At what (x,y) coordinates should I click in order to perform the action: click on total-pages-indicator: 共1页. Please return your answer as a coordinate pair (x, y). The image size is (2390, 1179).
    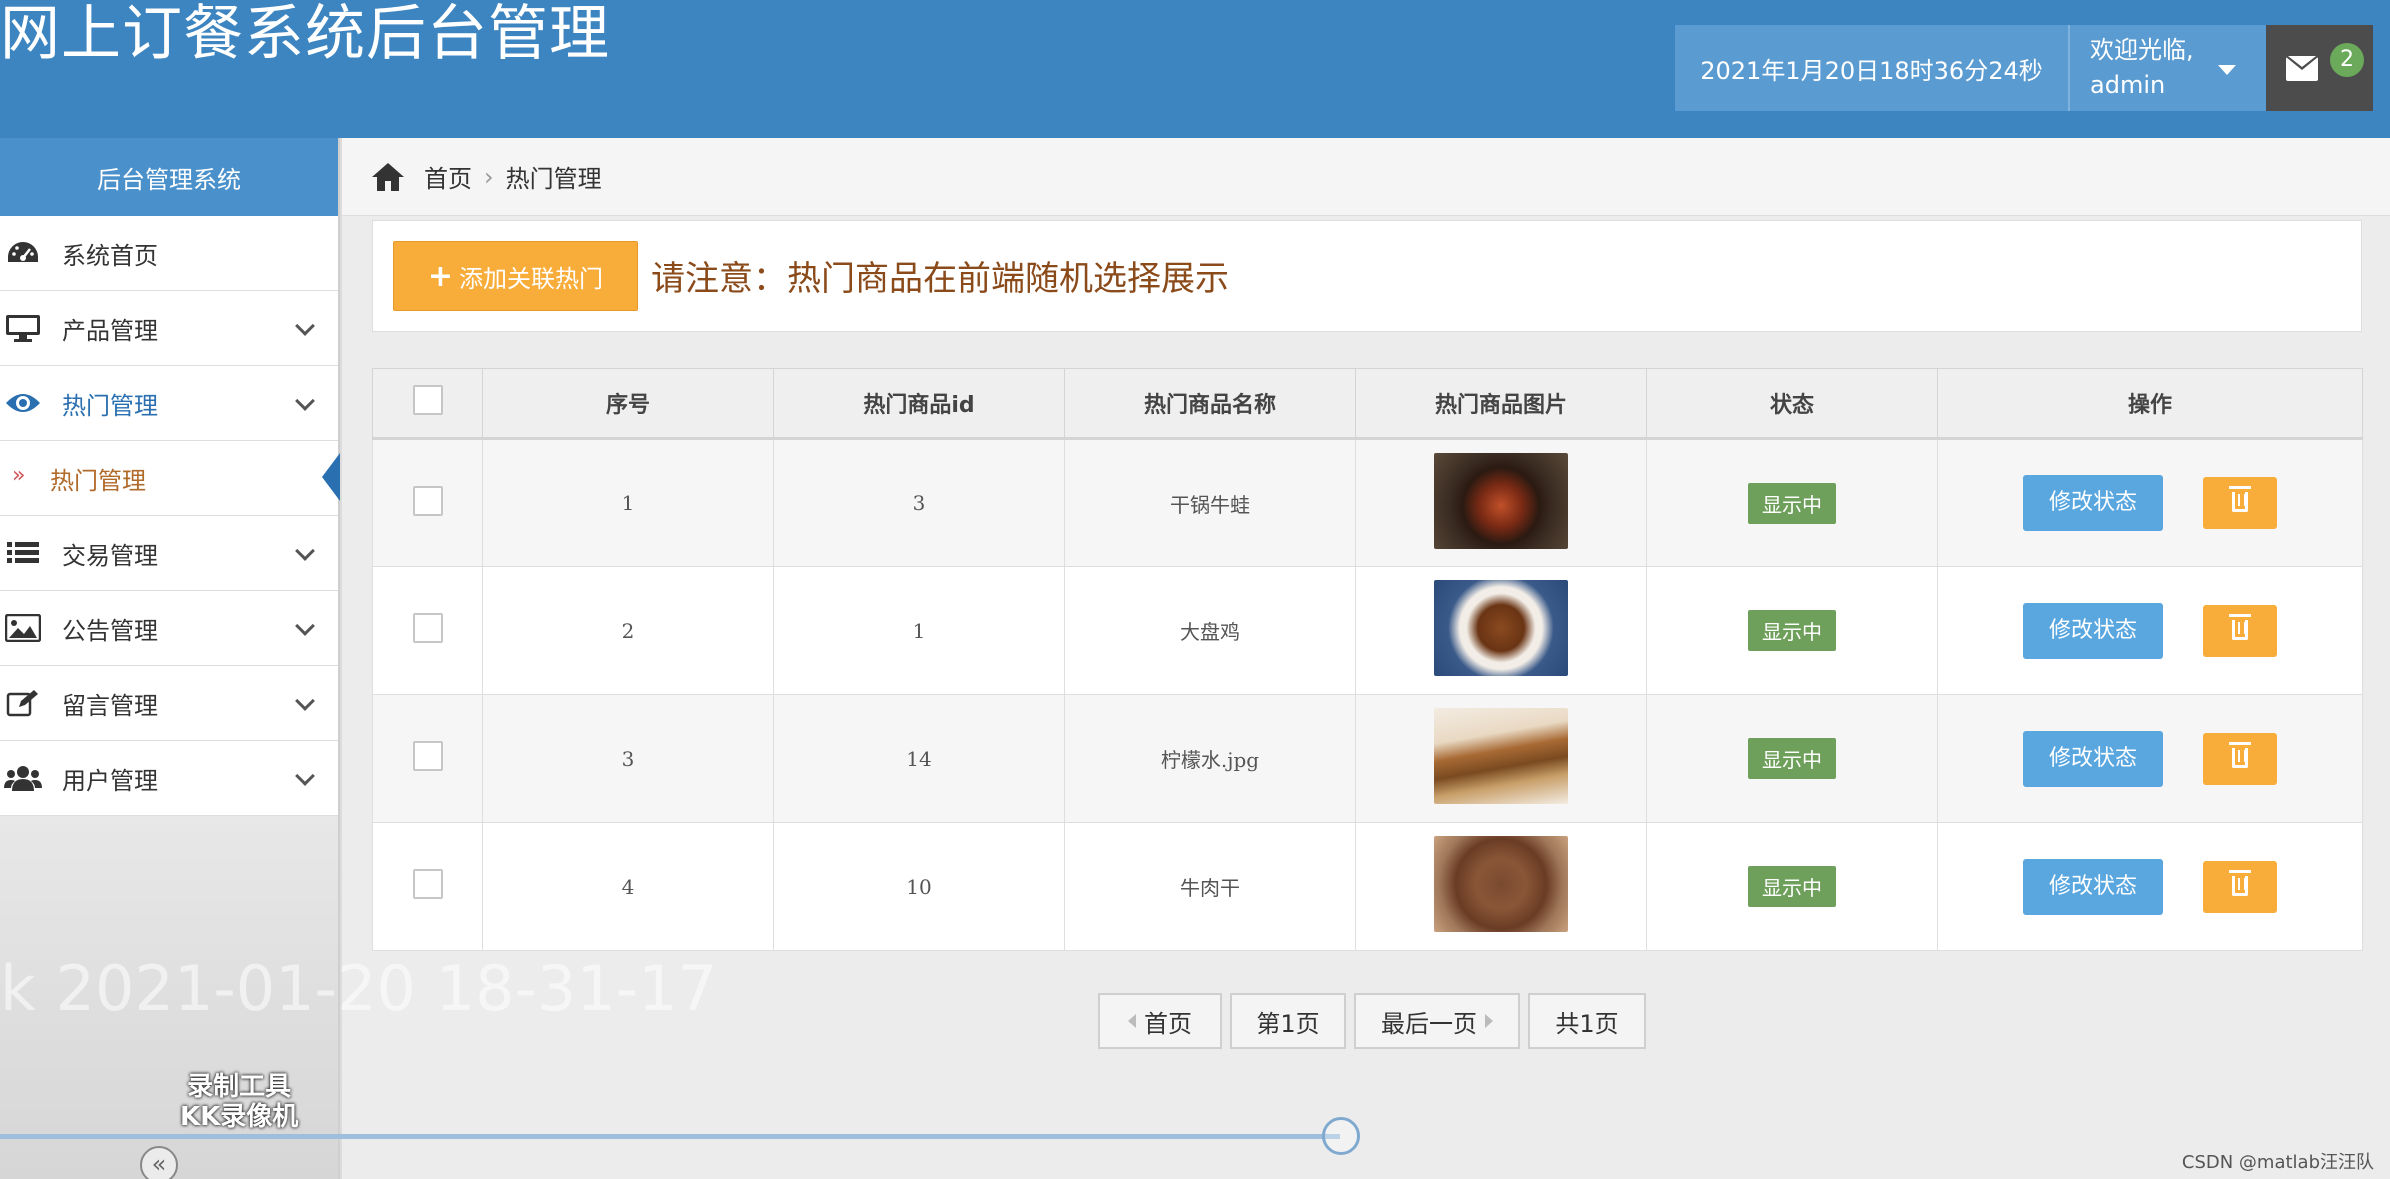
    Looking at the image, I should click on (1587, 1021).